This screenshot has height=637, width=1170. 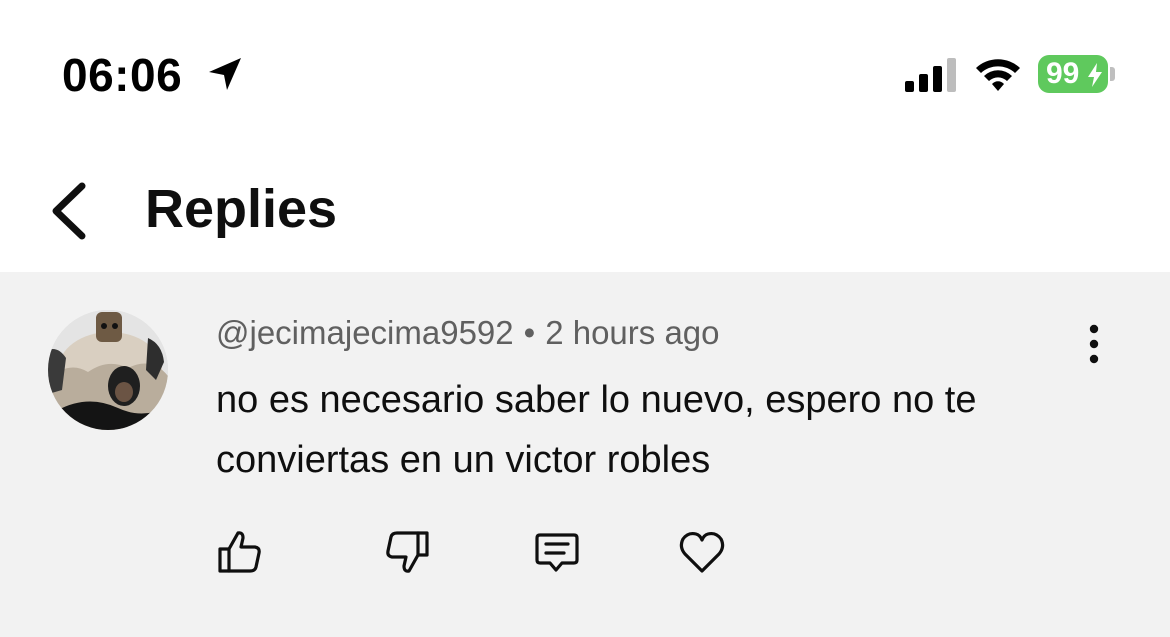 I want to click on comment-actions, so click(x=585, y=557).